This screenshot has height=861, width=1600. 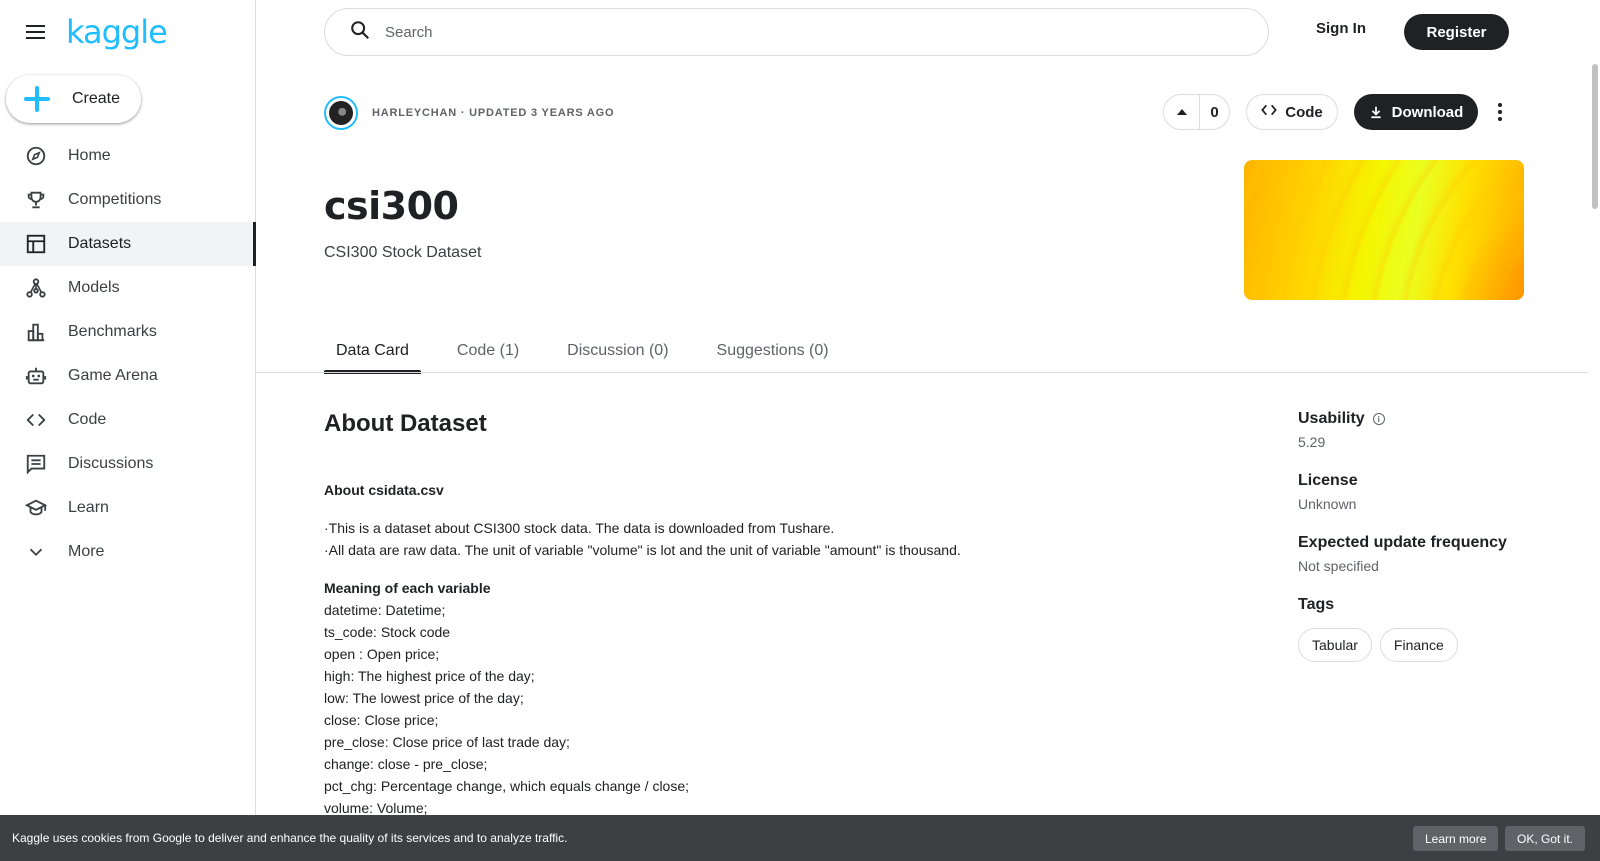 What do you see at coordinates (405, 423) in the screenshot?
I see `about-dataset-heading: About Dataset` at bounding box center [405, 423].